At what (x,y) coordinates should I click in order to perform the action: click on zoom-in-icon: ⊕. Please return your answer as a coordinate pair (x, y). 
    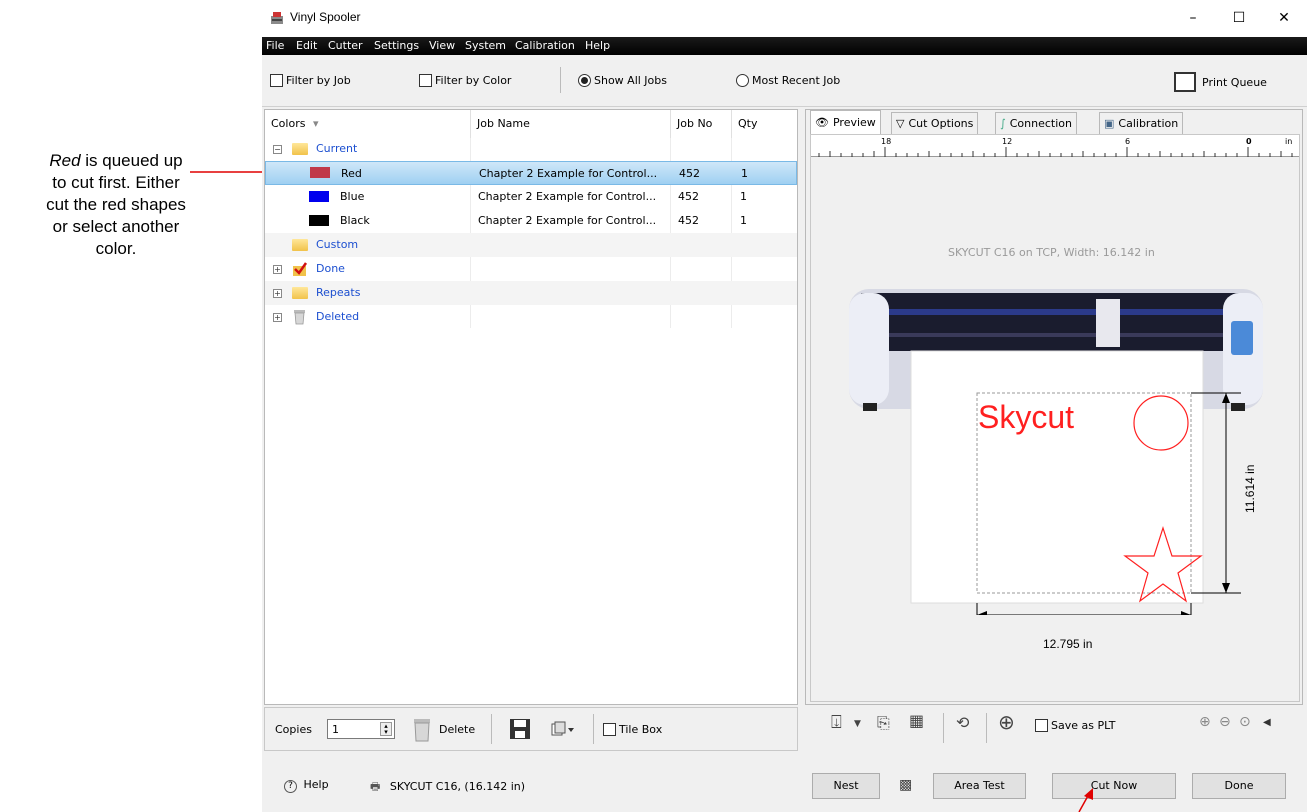
    Looking at the image, I should click on (1205, 722).